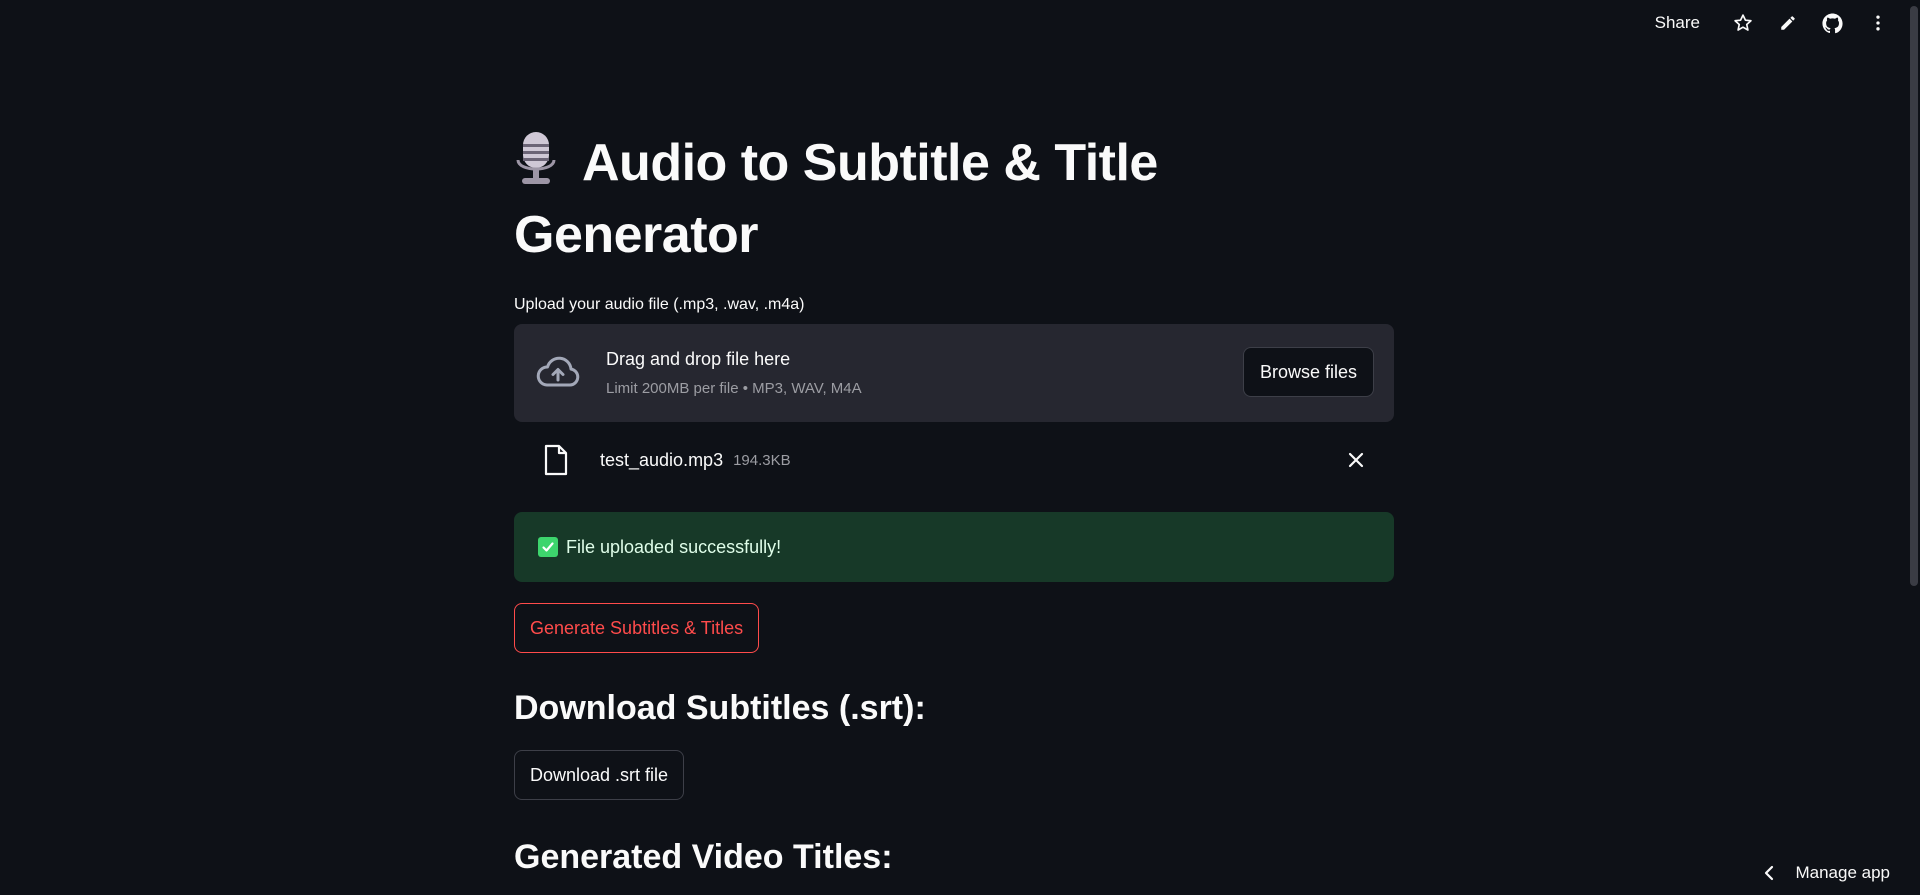 The width and height of the screenshot is (1920, 895). I want to click on pencil-icon, so click(1787, 23).